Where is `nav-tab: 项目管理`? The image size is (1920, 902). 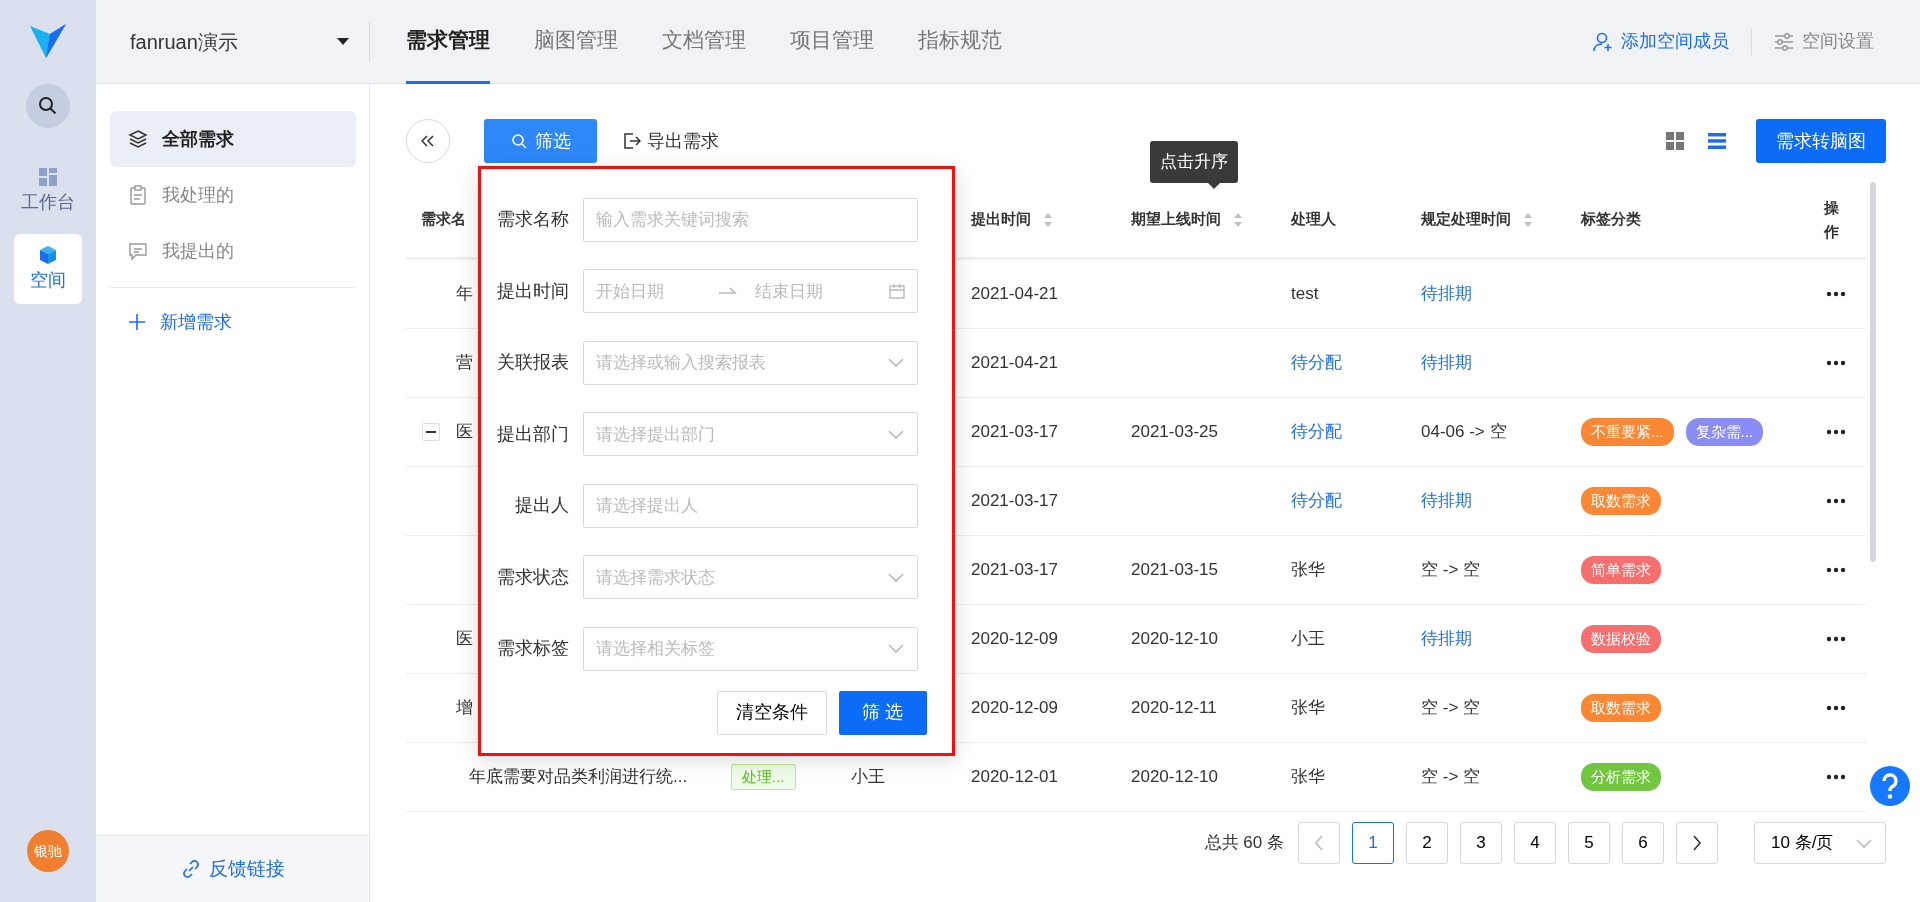 nav-tab: 项目管理 is located at coordinates (832, 42).